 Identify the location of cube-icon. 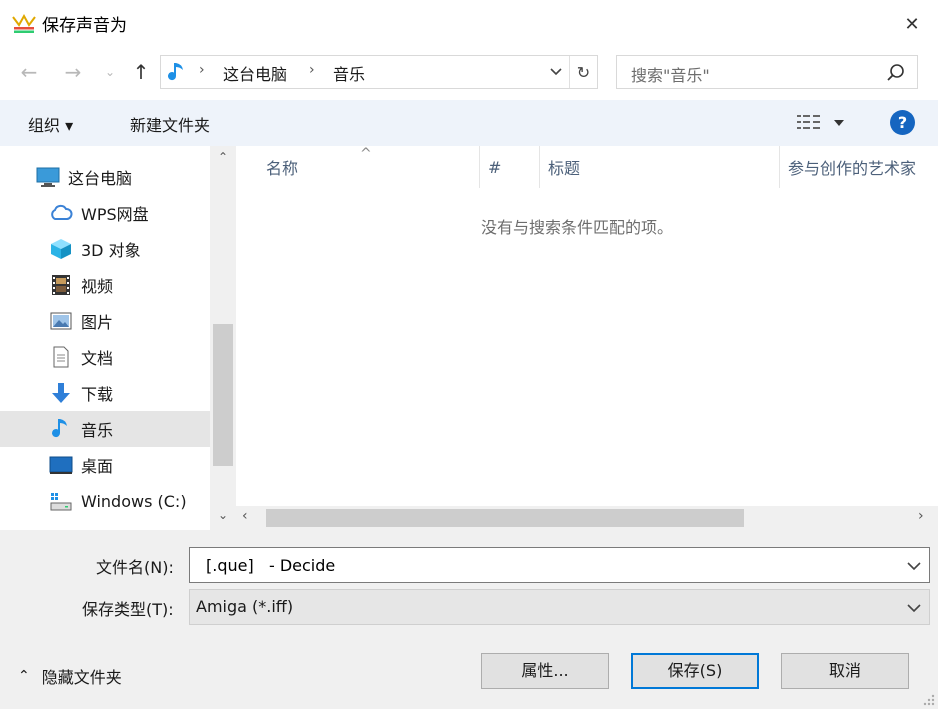
(61, 249).